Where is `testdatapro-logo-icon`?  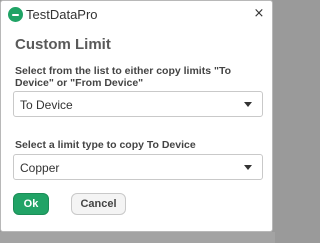 testdatapro-logo-icon is located at coordinates (15, 14).